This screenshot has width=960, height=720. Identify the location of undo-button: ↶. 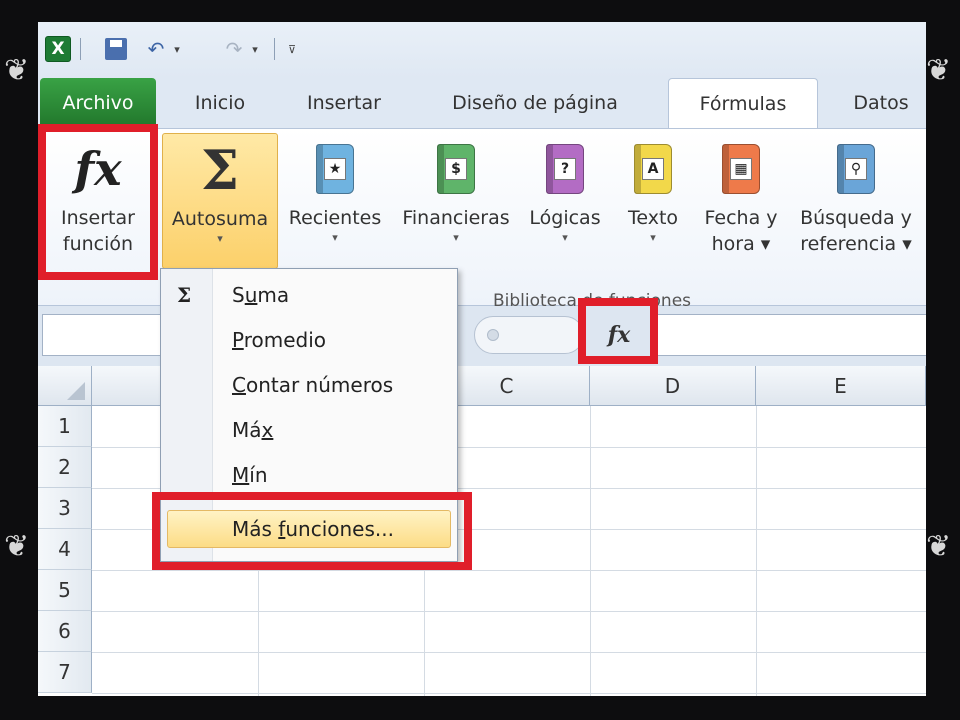
(156, 49).